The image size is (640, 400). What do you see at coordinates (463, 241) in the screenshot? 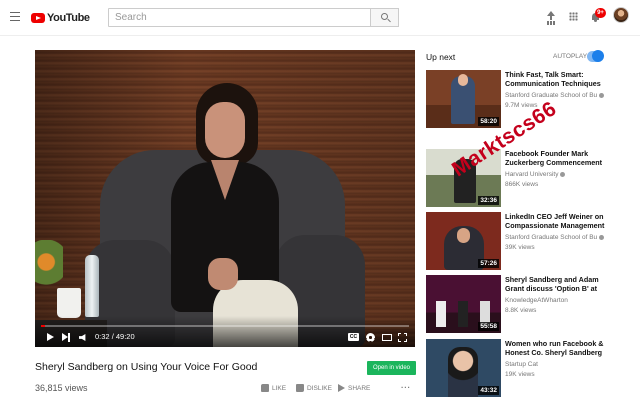
I see `video-thumbnail: 57:26` at bounding box center [463, 241].